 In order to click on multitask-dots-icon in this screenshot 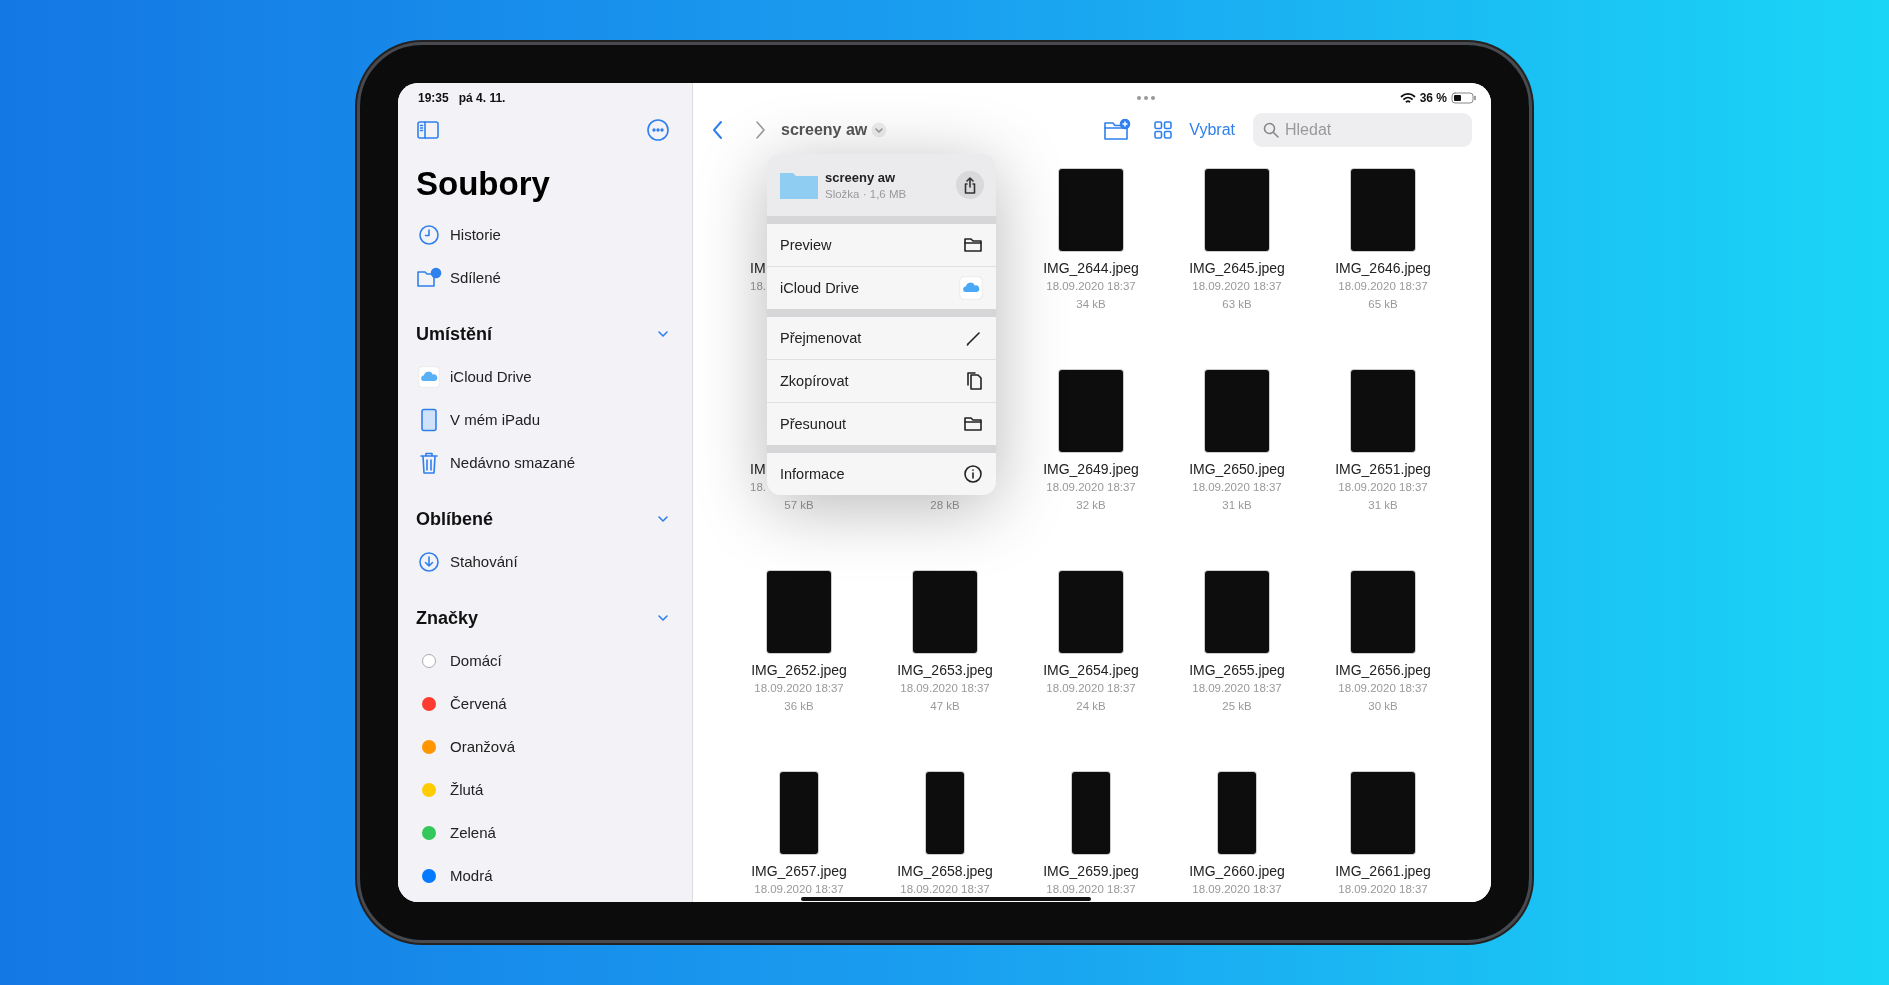, I will do `click(1146, 98)`.